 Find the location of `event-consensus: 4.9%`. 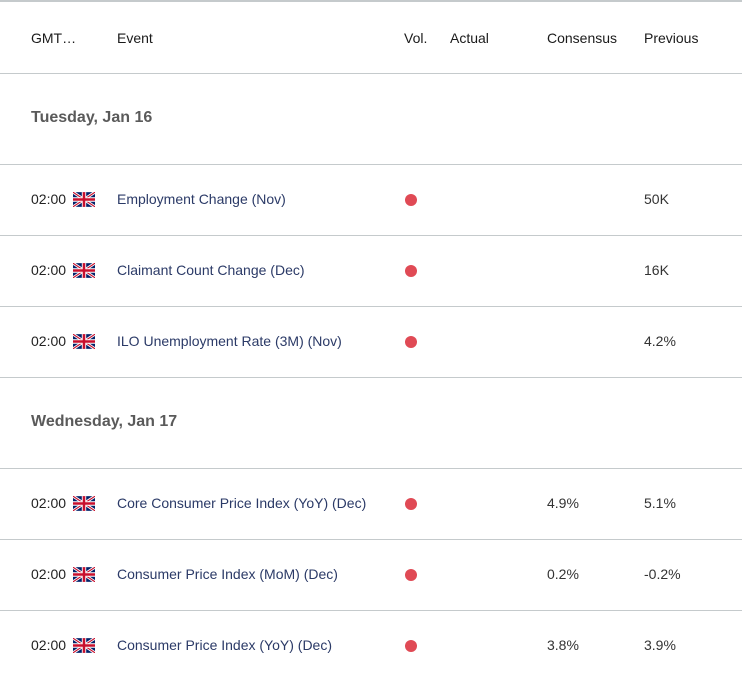

event-consensus: 4.9% is located at coordinates (563, 503).